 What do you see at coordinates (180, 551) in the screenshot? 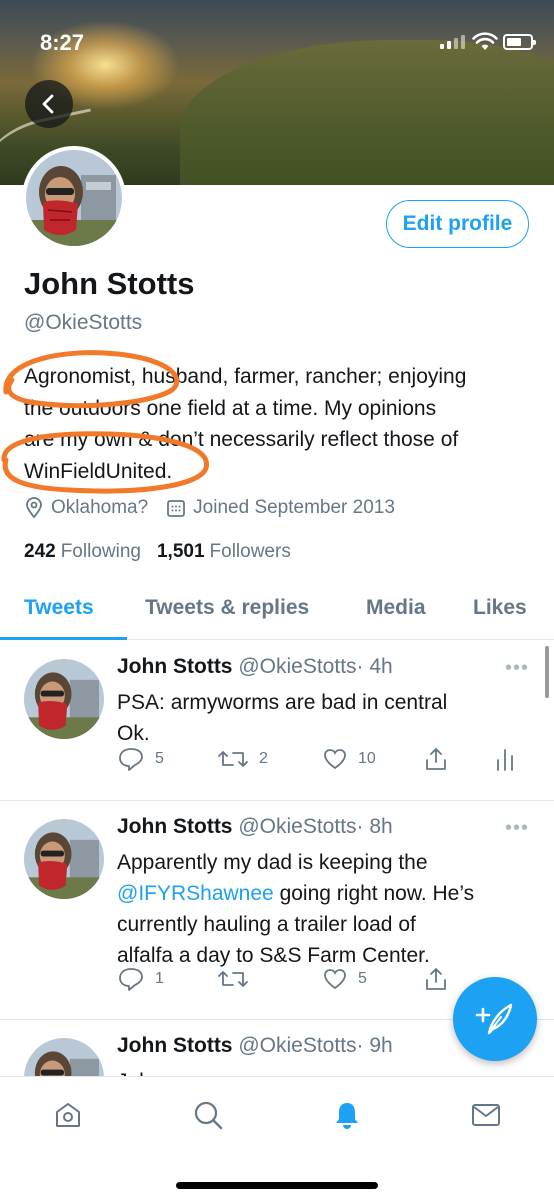
I see `followers-count: 1,501` at bounding box center [180, 551].